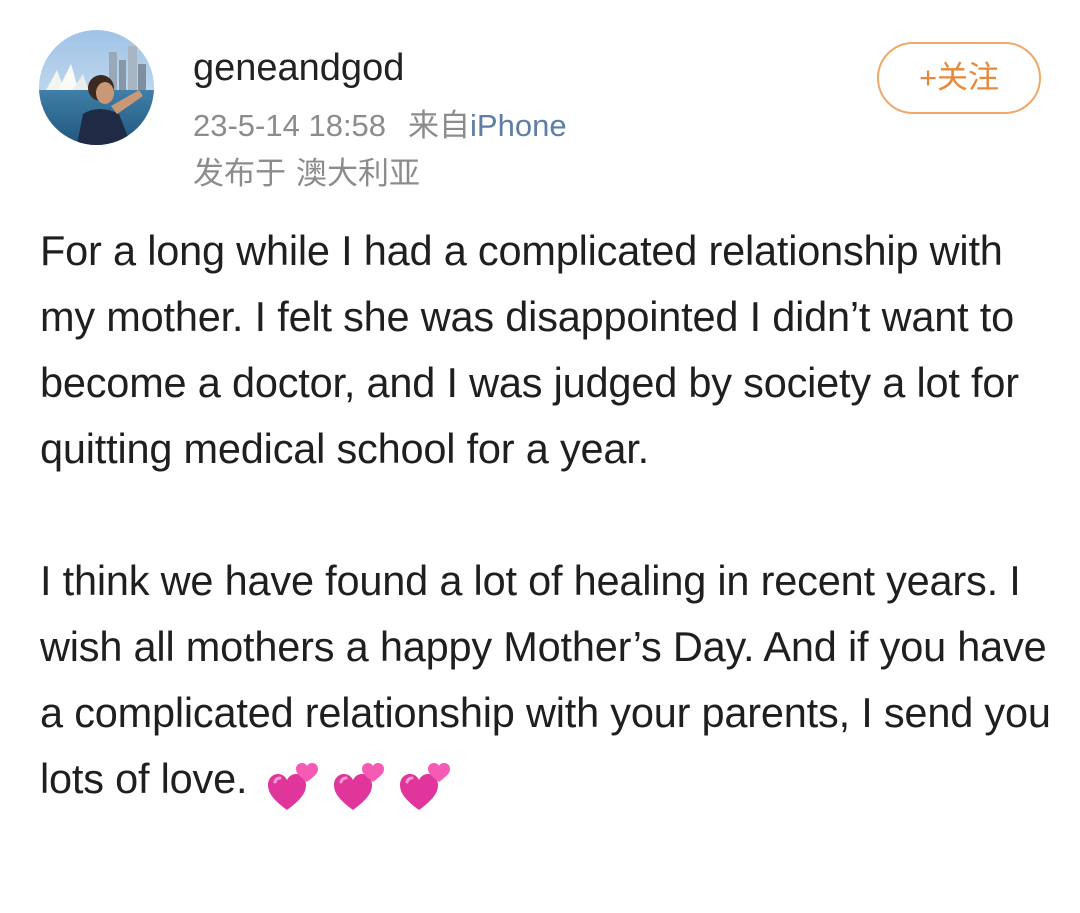 The height and width of the screenshot is (913, 1080). What do you see at coordinates (439, 125) in the screenshot?
I see `source-prefix: 来自` at bounding box center [439, 125].